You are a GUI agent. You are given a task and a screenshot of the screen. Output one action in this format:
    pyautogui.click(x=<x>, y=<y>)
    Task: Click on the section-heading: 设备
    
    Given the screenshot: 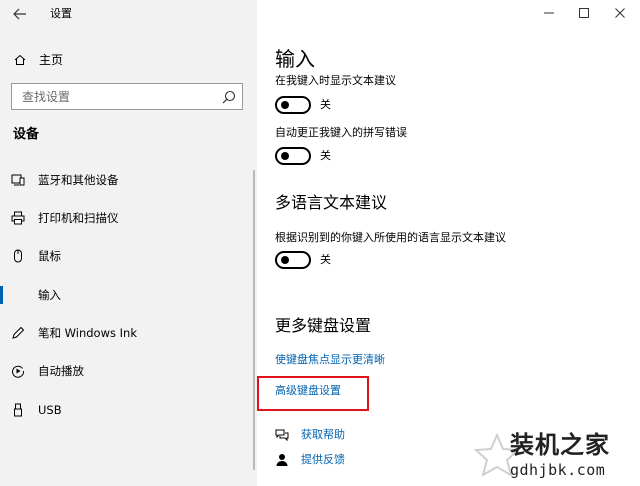 What is the action you would take?
    pyautogui.click(x=26, y=134)
    